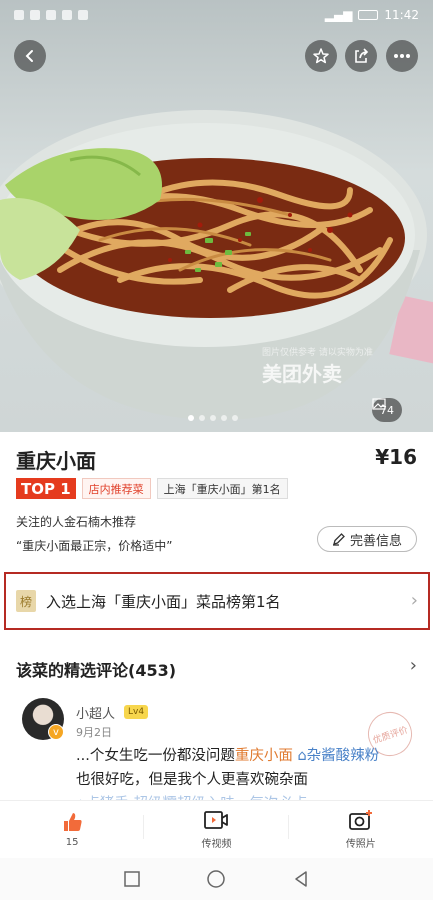 Image resolution: width=433 pixels, height=900 pixels. I want to click on followed-recommend-text: 关注的人金石楠木推荐, so click(76, 522).